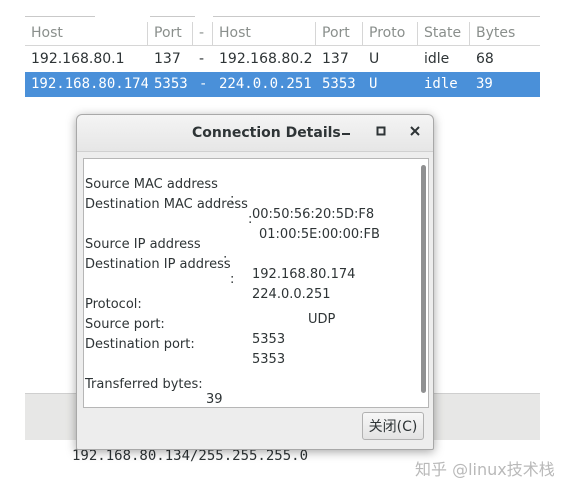  Describe the element at coordinates (339, 84) in the screenshot. I see `cell-port-dst: 5353` at that location.